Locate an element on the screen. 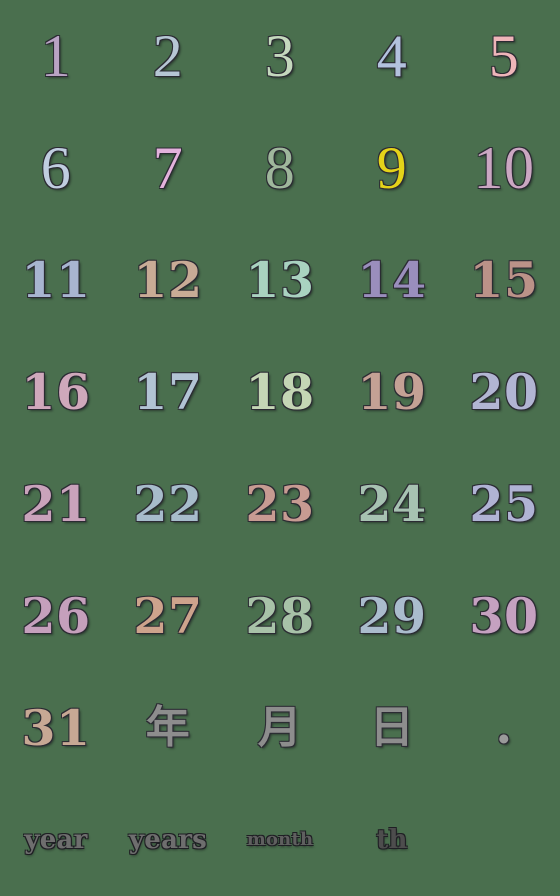 The width and height of the screenshot is (560, 896). emoji-cell-c37: years is located at coordinates (168, 840).